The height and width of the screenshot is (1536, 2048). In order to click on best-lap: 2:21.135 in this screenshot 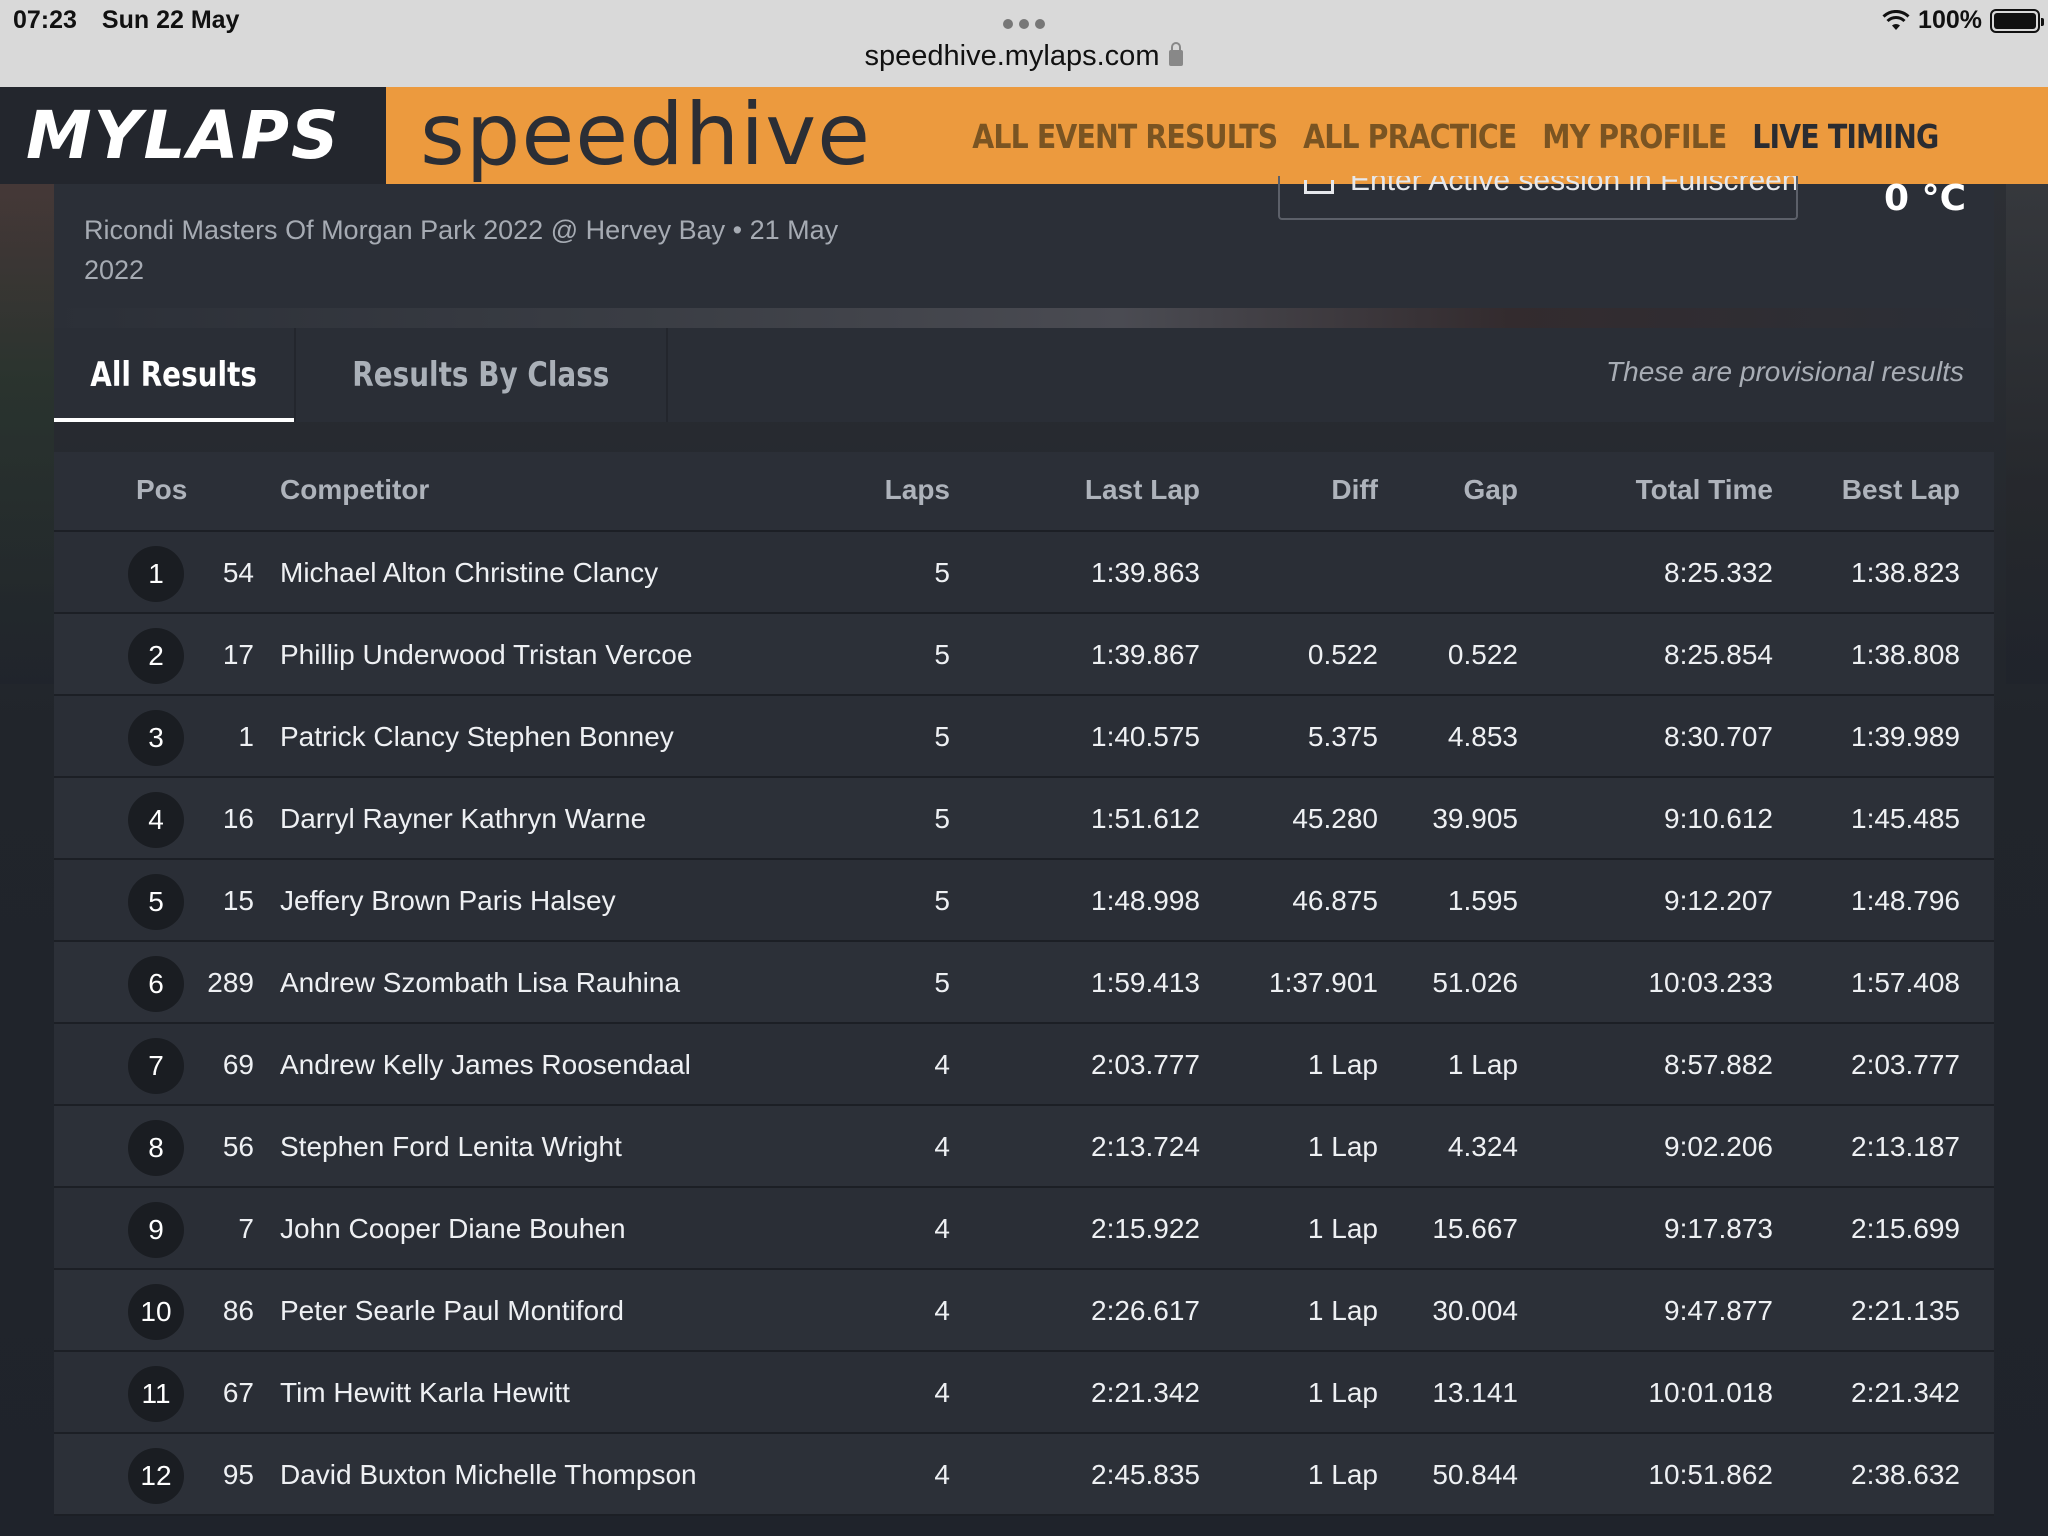, I will do `click(1905, 1310)`.